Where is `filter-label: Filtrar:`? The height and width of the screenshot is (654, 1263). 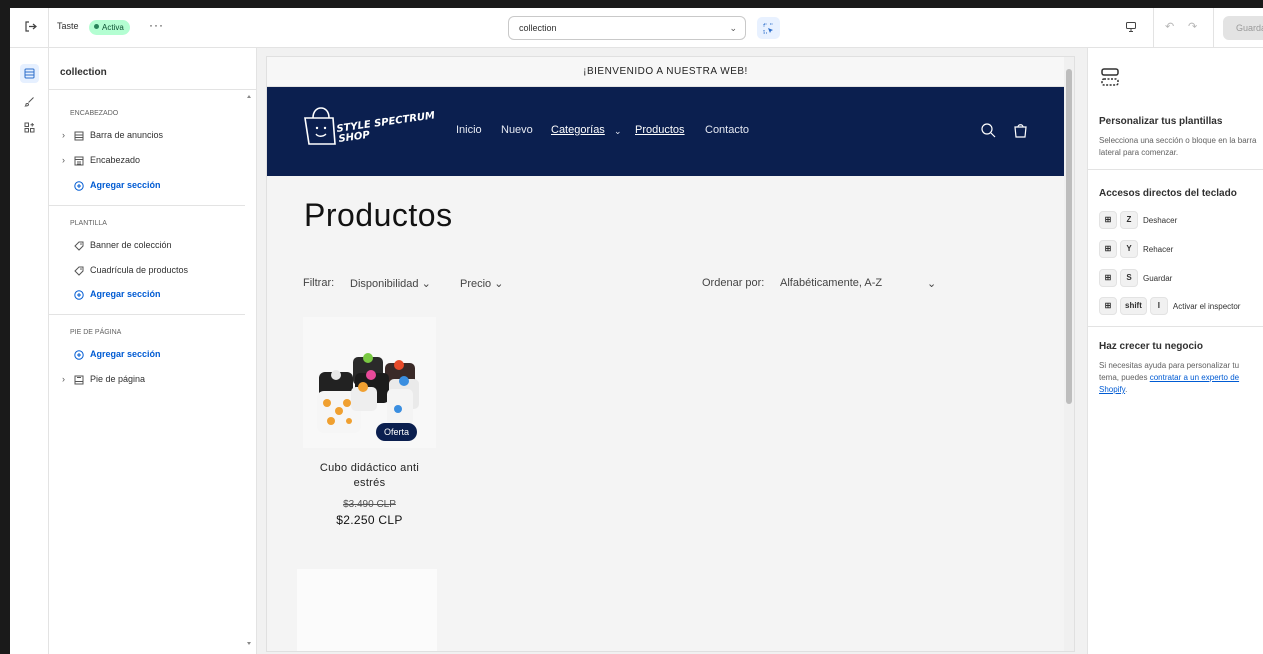
filter-label: Filtrar: is located at coordinates (319, 283).